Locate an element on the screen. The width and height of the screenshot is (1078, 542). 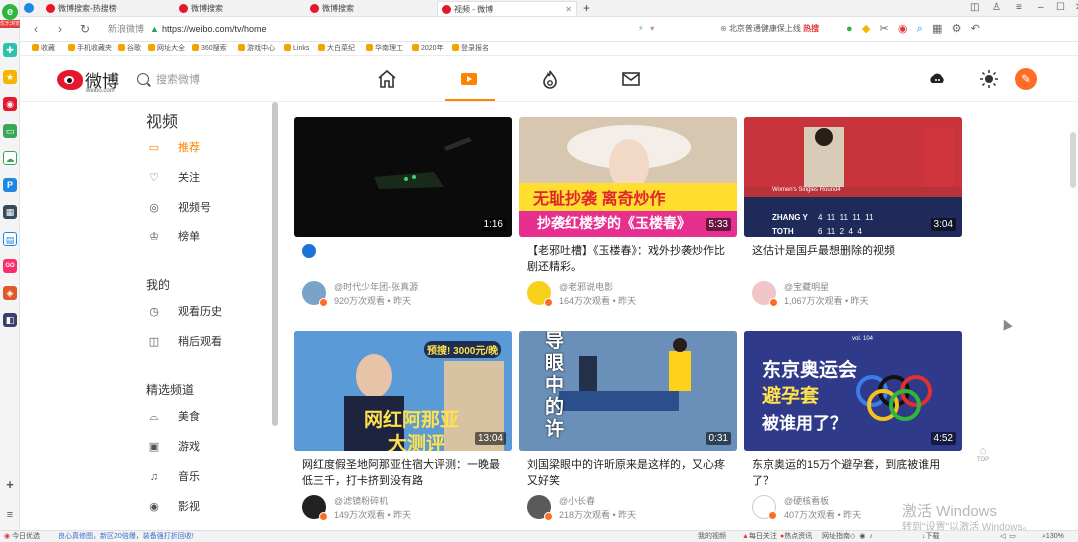
sidebar-item-history: ◷ 观看历史 is located at coordinates (207, 312).